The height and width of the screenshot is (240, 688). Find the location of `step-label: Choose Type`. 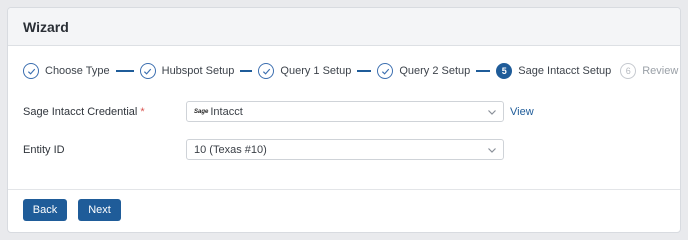

step-label: Choose Type is located at coordinates (77, 71).